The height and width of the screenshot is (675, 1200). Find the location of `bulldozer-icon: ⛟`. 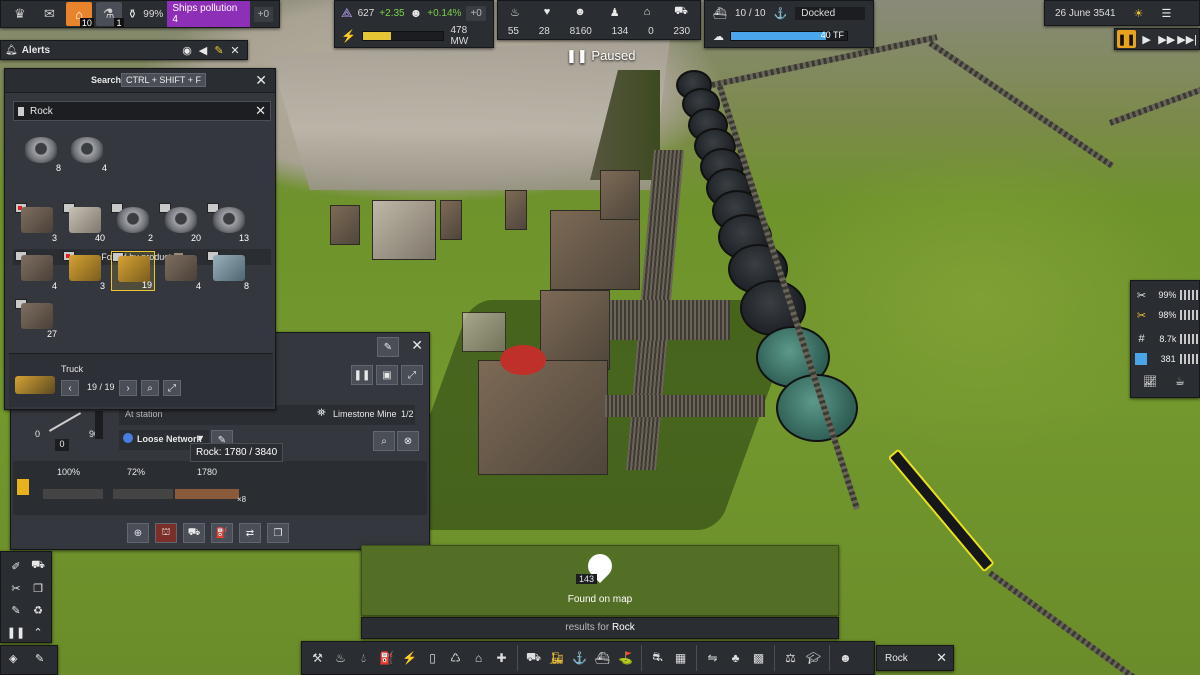

bulldozer-icon: ⛟ is located at coordinates (38, 566).